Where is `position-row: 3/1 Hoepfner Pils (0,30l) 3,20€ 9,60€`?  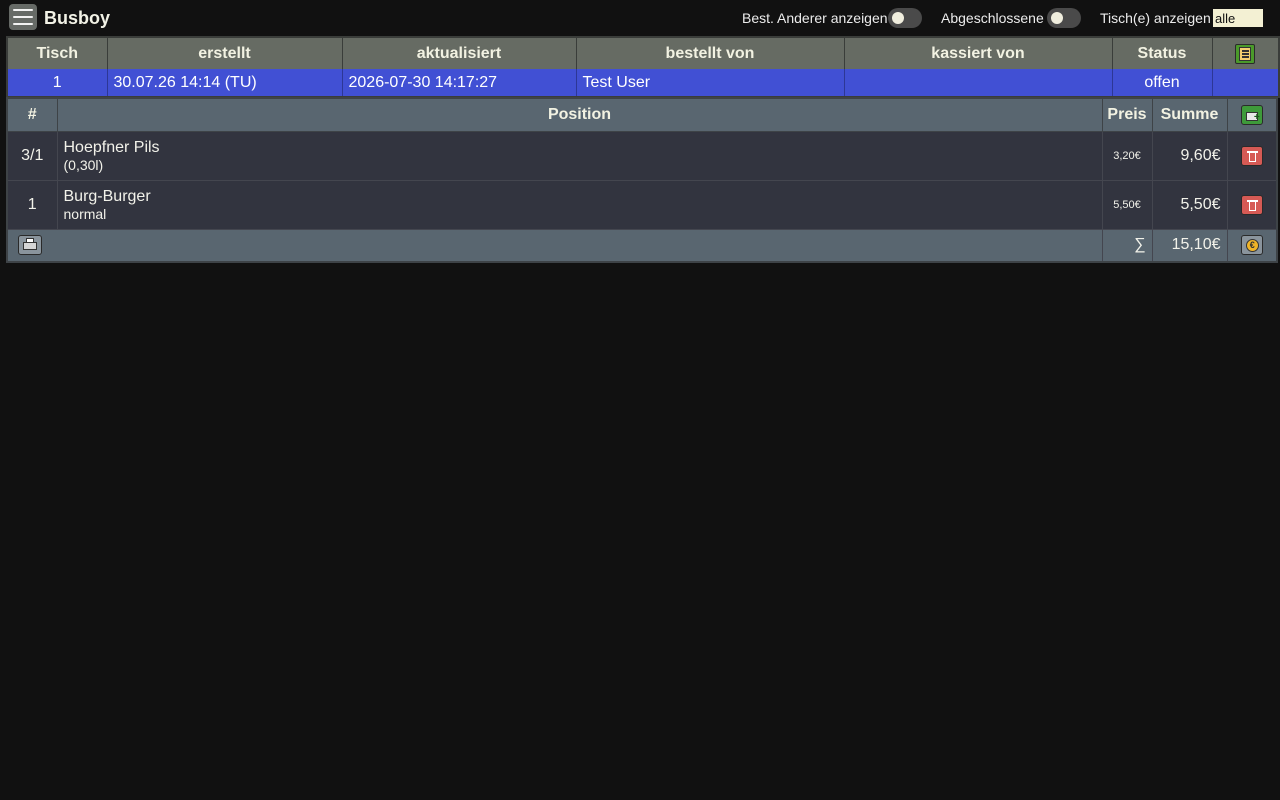 position-row: 3/1 Hoepfner Pils (0,30l) 3,20€ 9,60€ is located at coordinates (642, 156).